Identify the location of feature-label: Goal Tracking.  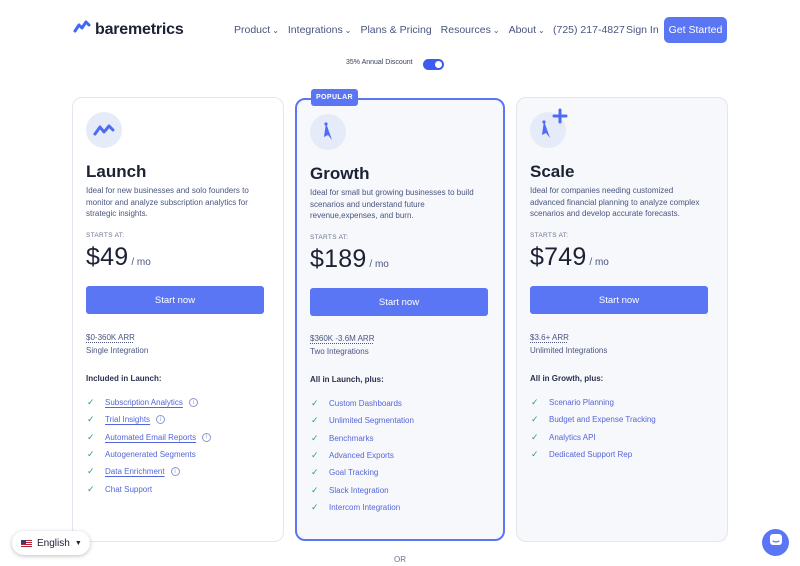
(354, 473).